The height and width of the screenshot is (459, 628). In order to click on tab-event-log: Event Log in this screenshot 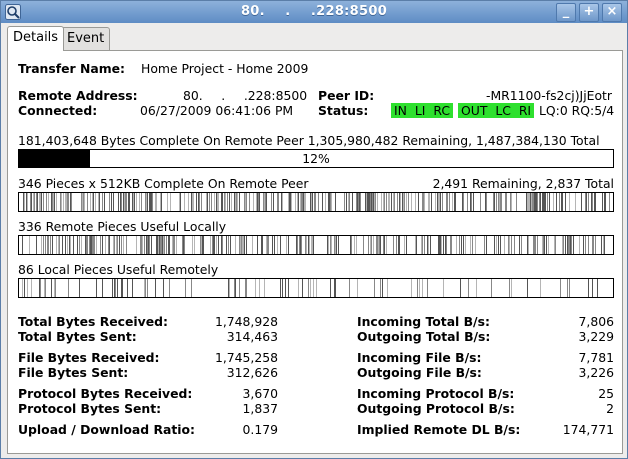, I will do `click(86, 47)`.